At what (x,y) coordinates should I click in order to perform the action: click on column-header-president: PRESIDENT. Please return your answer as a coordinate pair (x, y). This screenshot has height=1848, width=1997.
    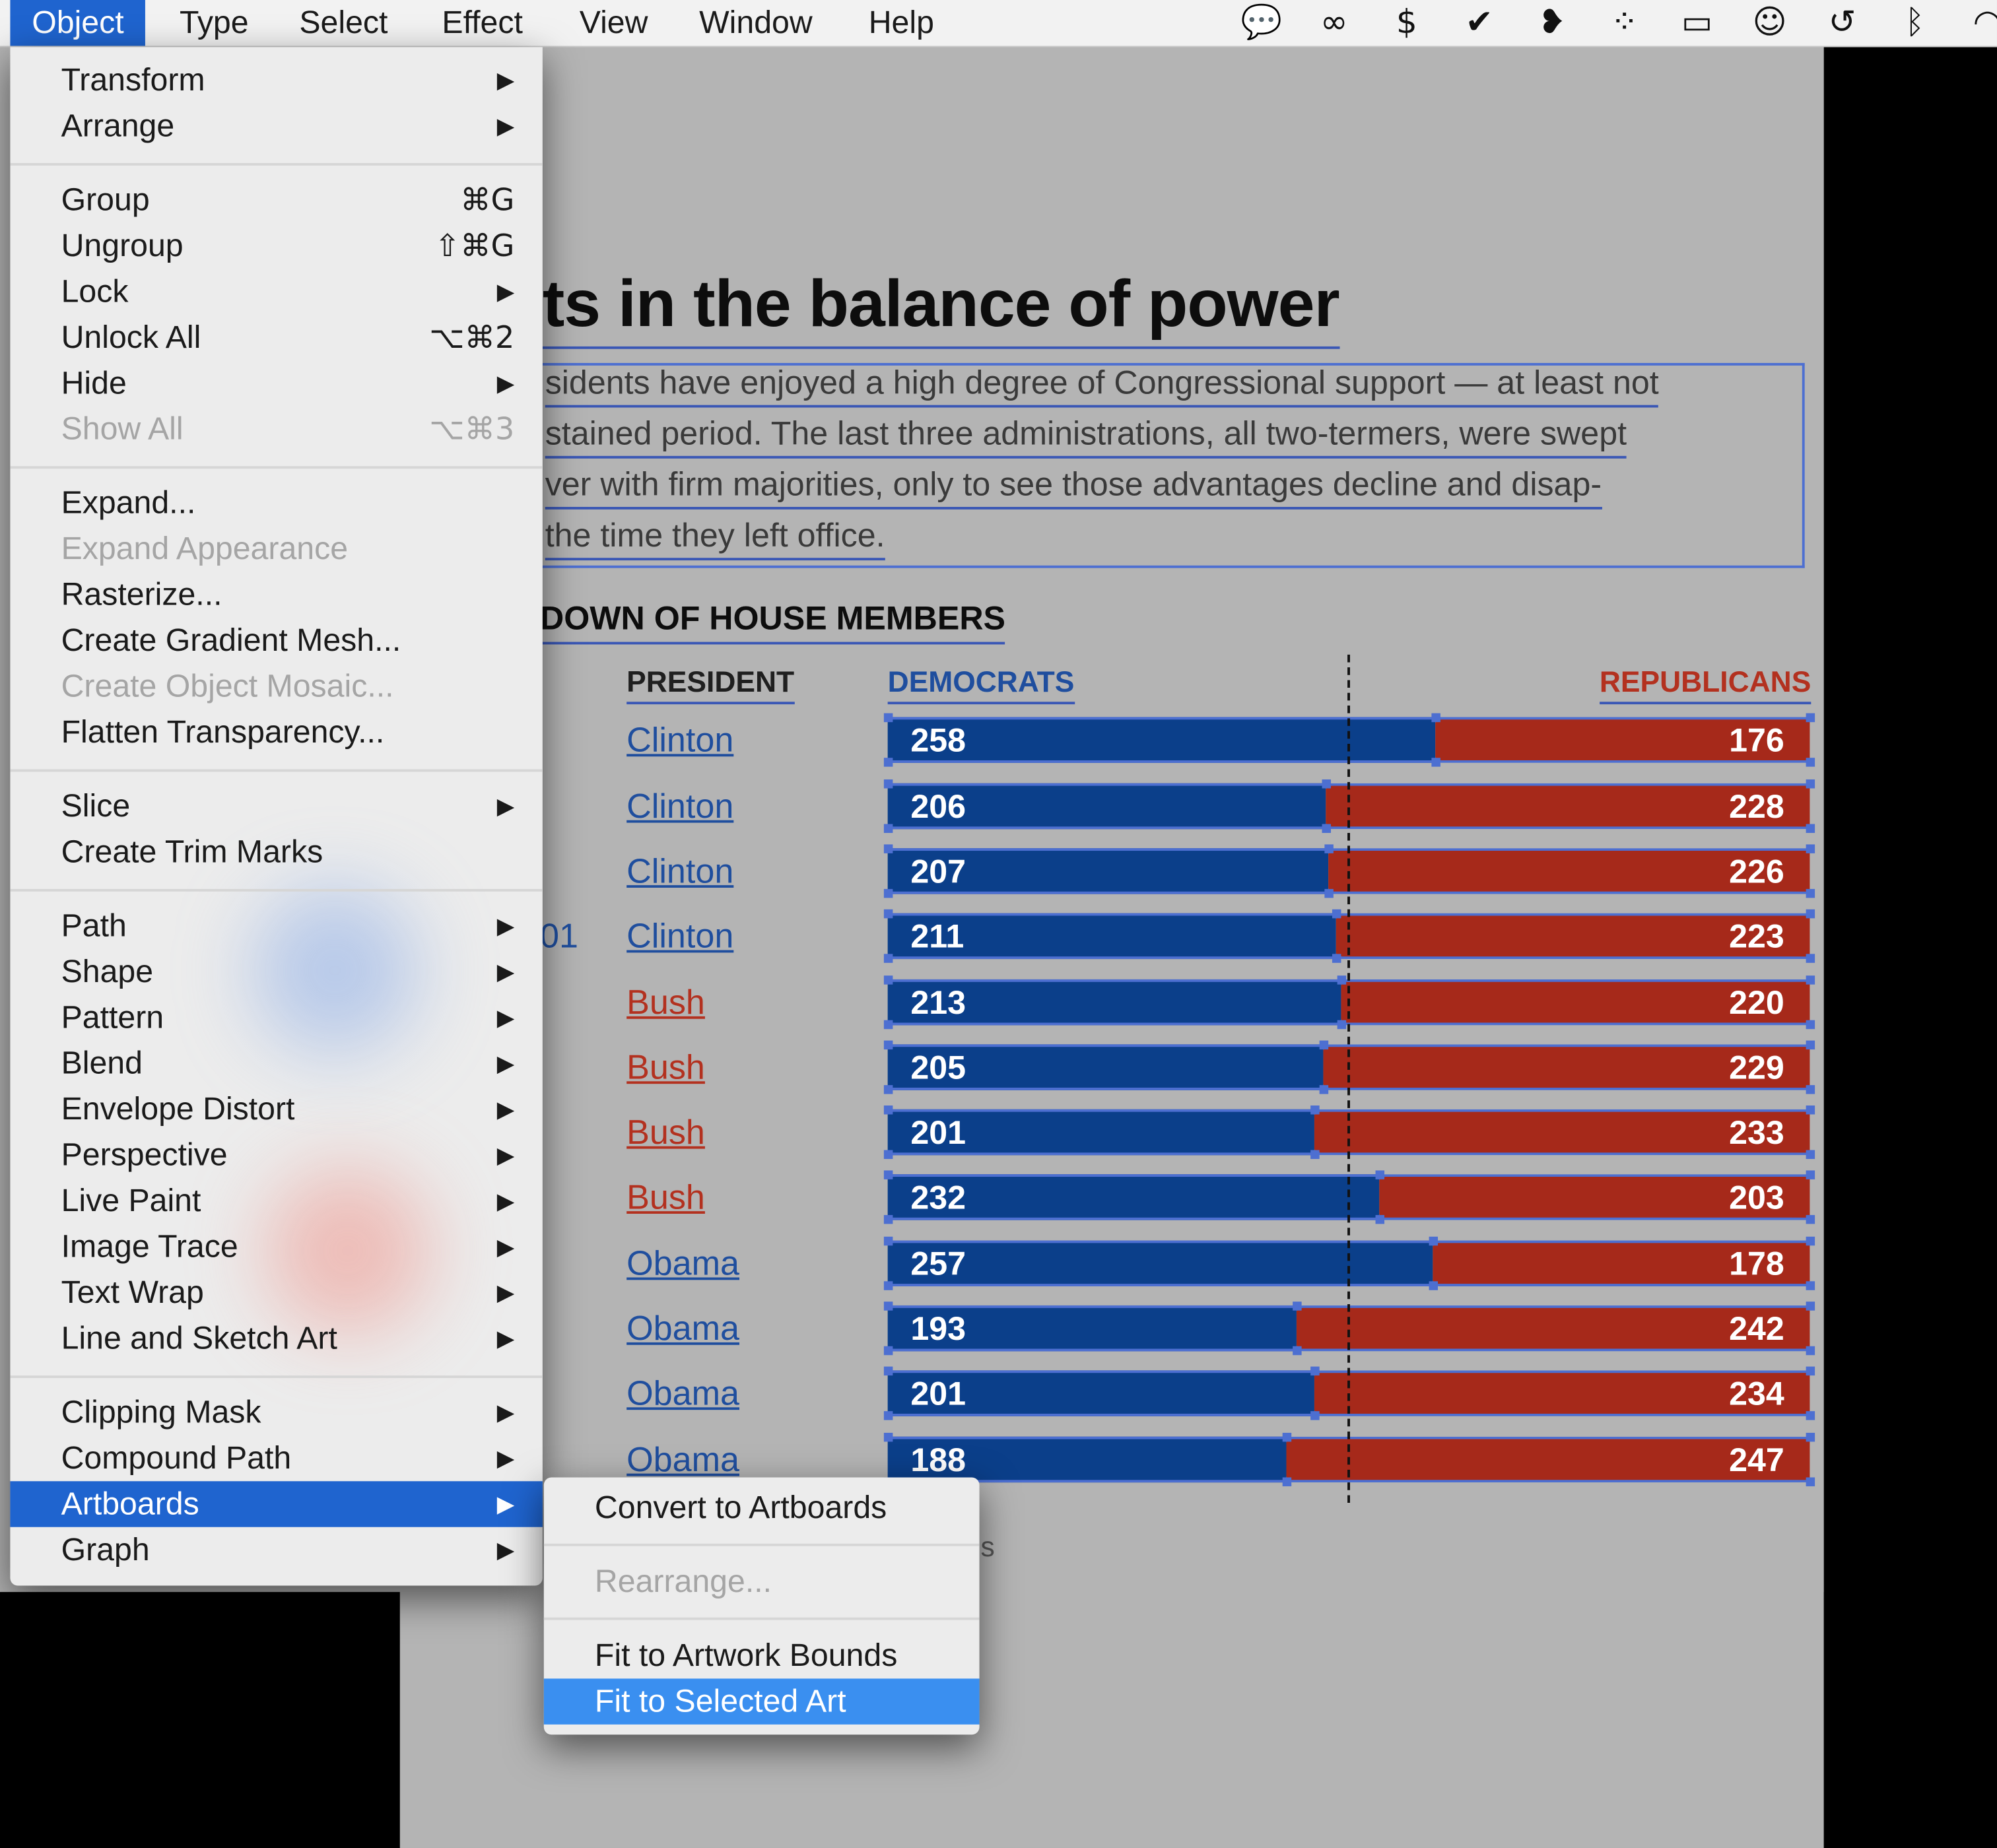
    Looking at the image, I should click on (711, 683).